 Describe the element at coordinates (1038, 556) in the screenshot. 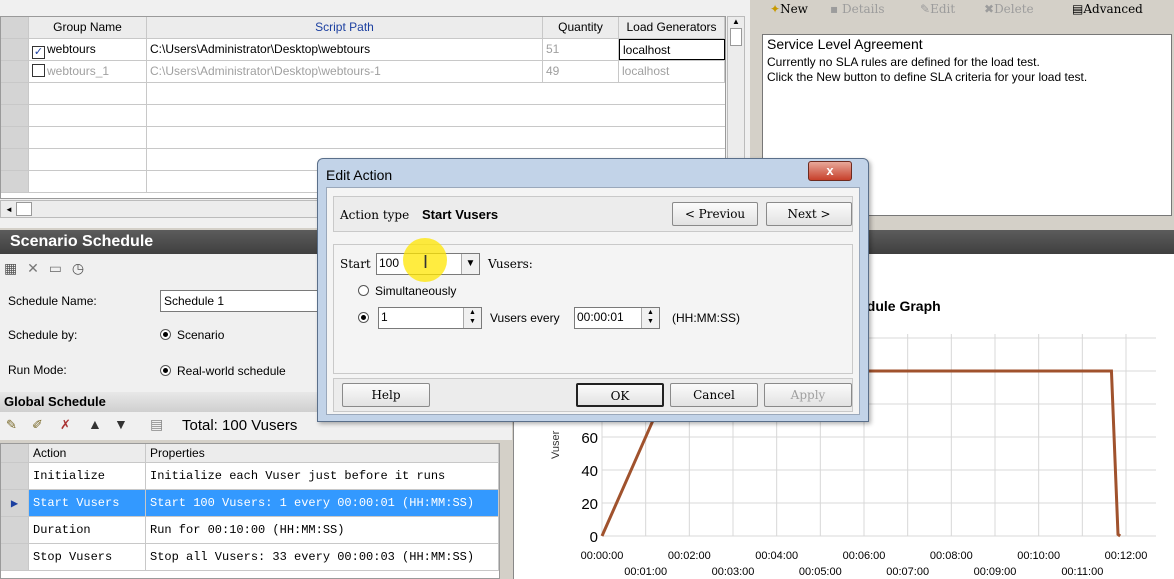

I see `x-tick-label: 00:10:00` at that location.